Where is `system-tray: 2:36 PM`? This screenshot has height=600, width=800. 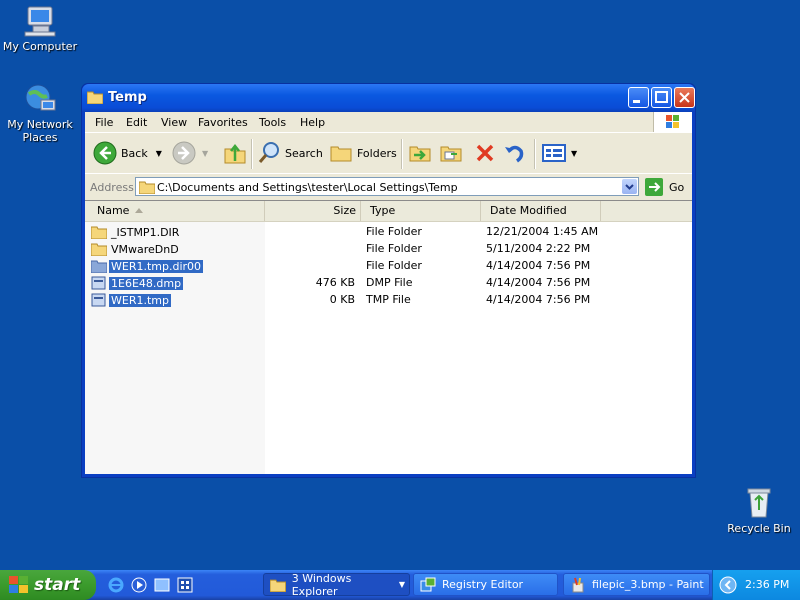
system-tray: 2:36 PM is located at coordinates (756, 585).